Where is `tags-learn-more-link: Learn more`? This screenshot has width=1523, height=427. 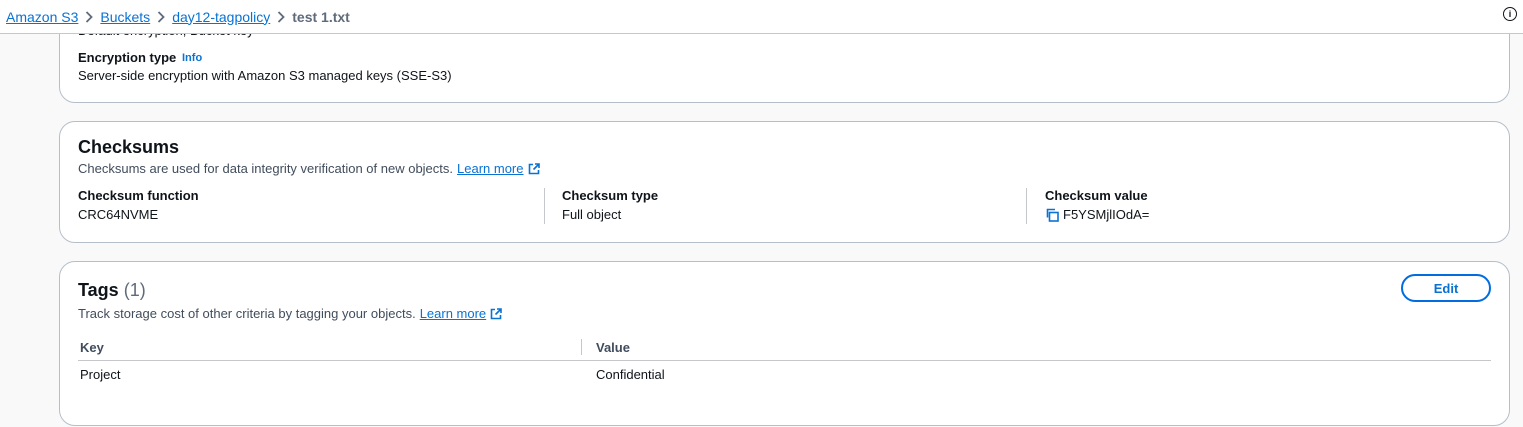
tags-learn-more-link: Learn more is located at coordinates (461, 313).